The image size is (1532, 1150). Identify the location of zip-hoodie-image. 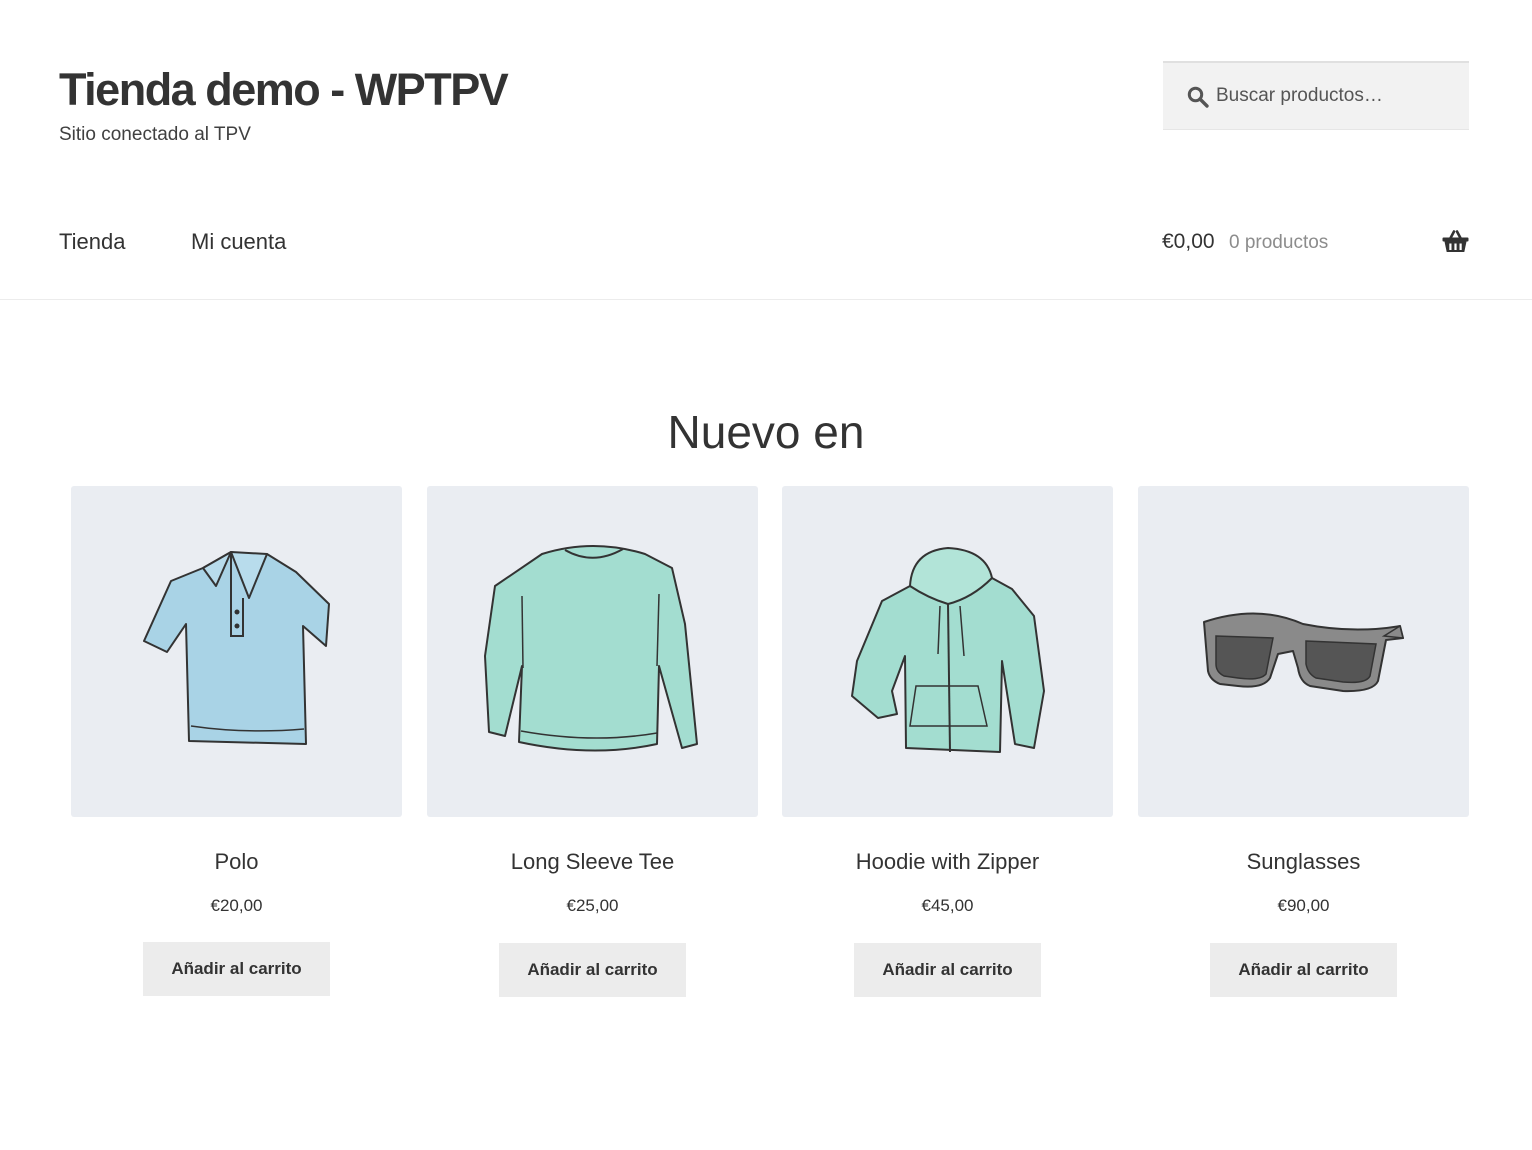
(948, 650).